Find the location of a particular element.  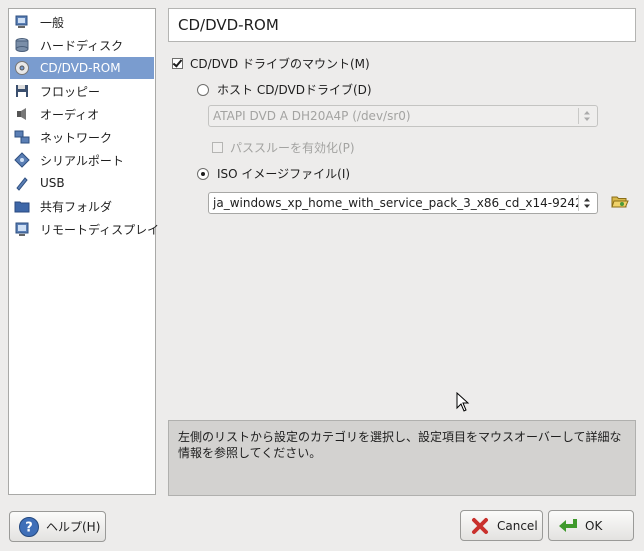

sidebar-item-label: 一般 is located at coordinates (52, 22).